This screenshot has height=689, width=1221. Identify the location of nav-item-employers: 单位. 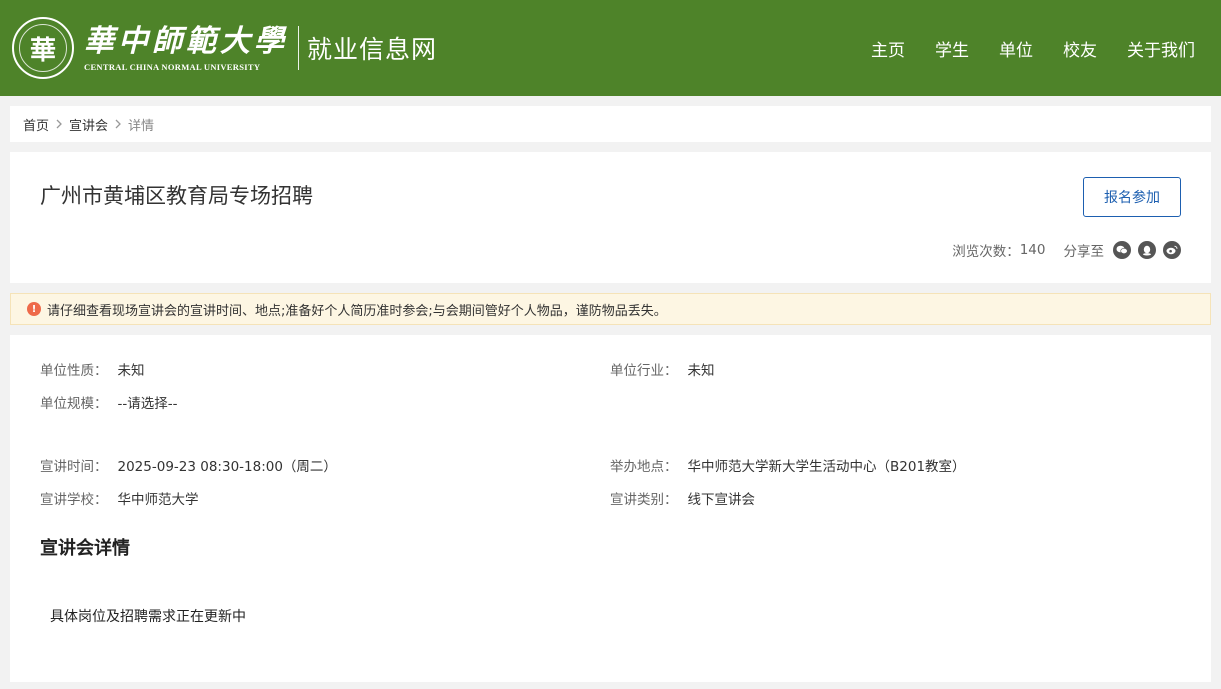
(1016, 48).